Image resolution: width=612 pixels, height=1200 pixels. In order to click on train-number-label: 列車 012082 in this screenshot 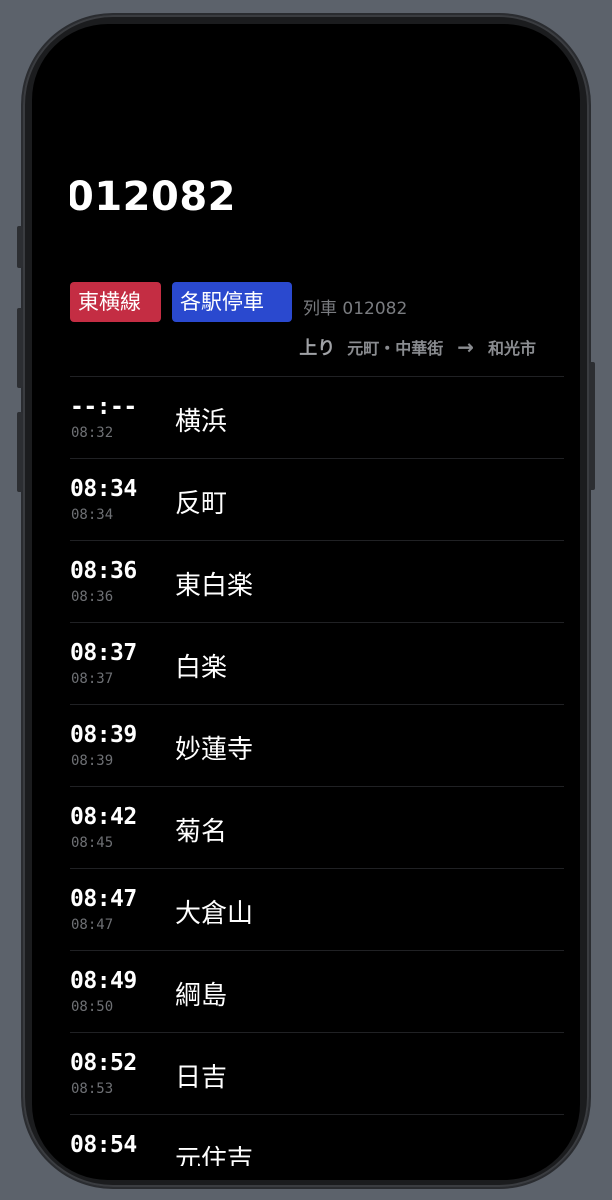, I will do `click(355, 309)`.